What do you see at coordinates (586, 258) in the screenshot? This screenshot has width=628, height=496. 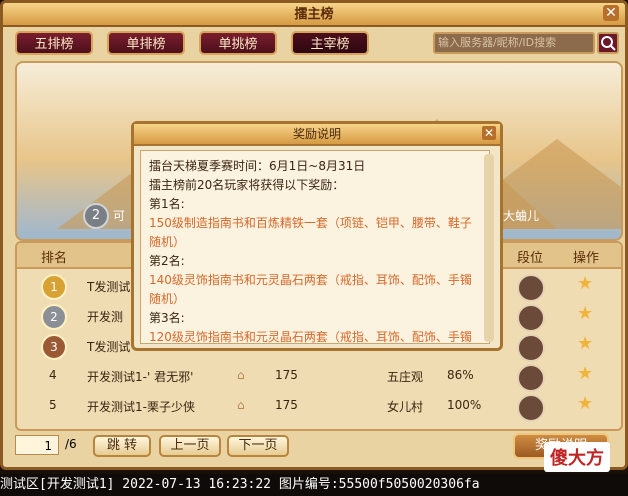 I see `col-action: 操作` at bounding box center [586, 258].